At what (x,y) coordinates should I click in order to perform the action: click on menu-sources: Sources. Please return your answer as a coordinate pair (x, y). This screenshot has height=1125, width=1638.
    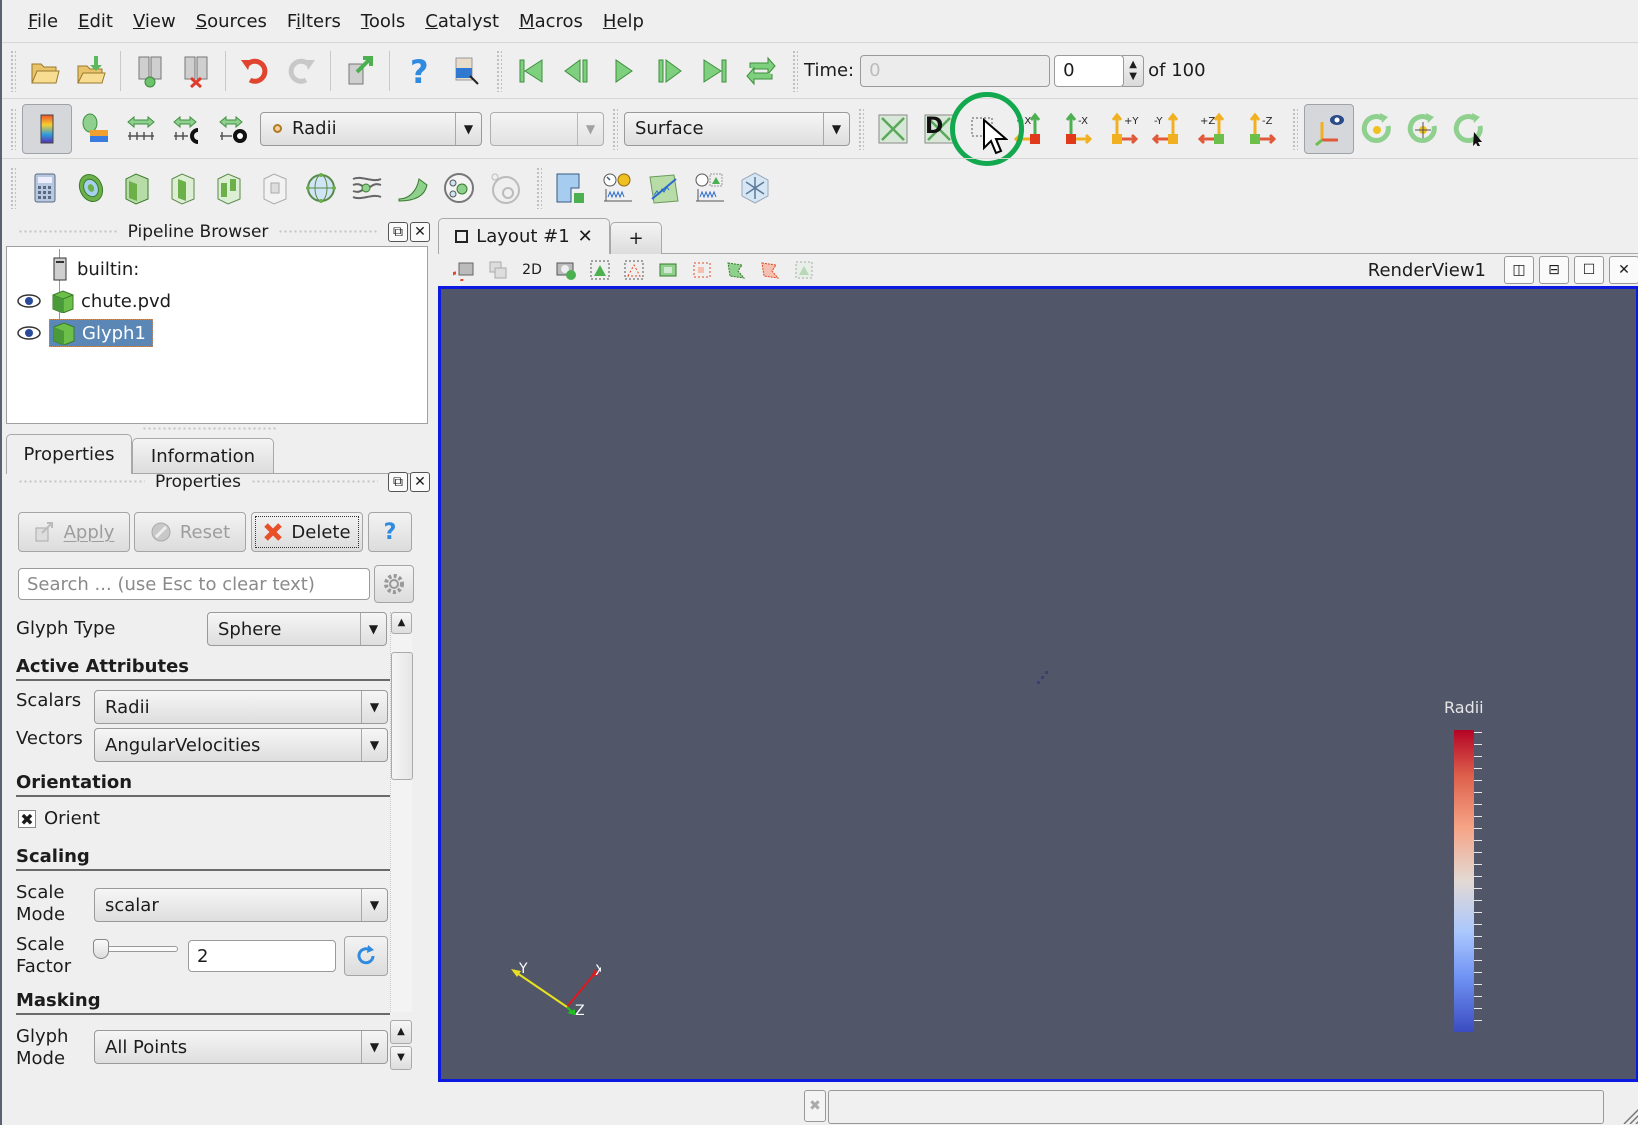
    Looking at the image, I should click on (231, 21).